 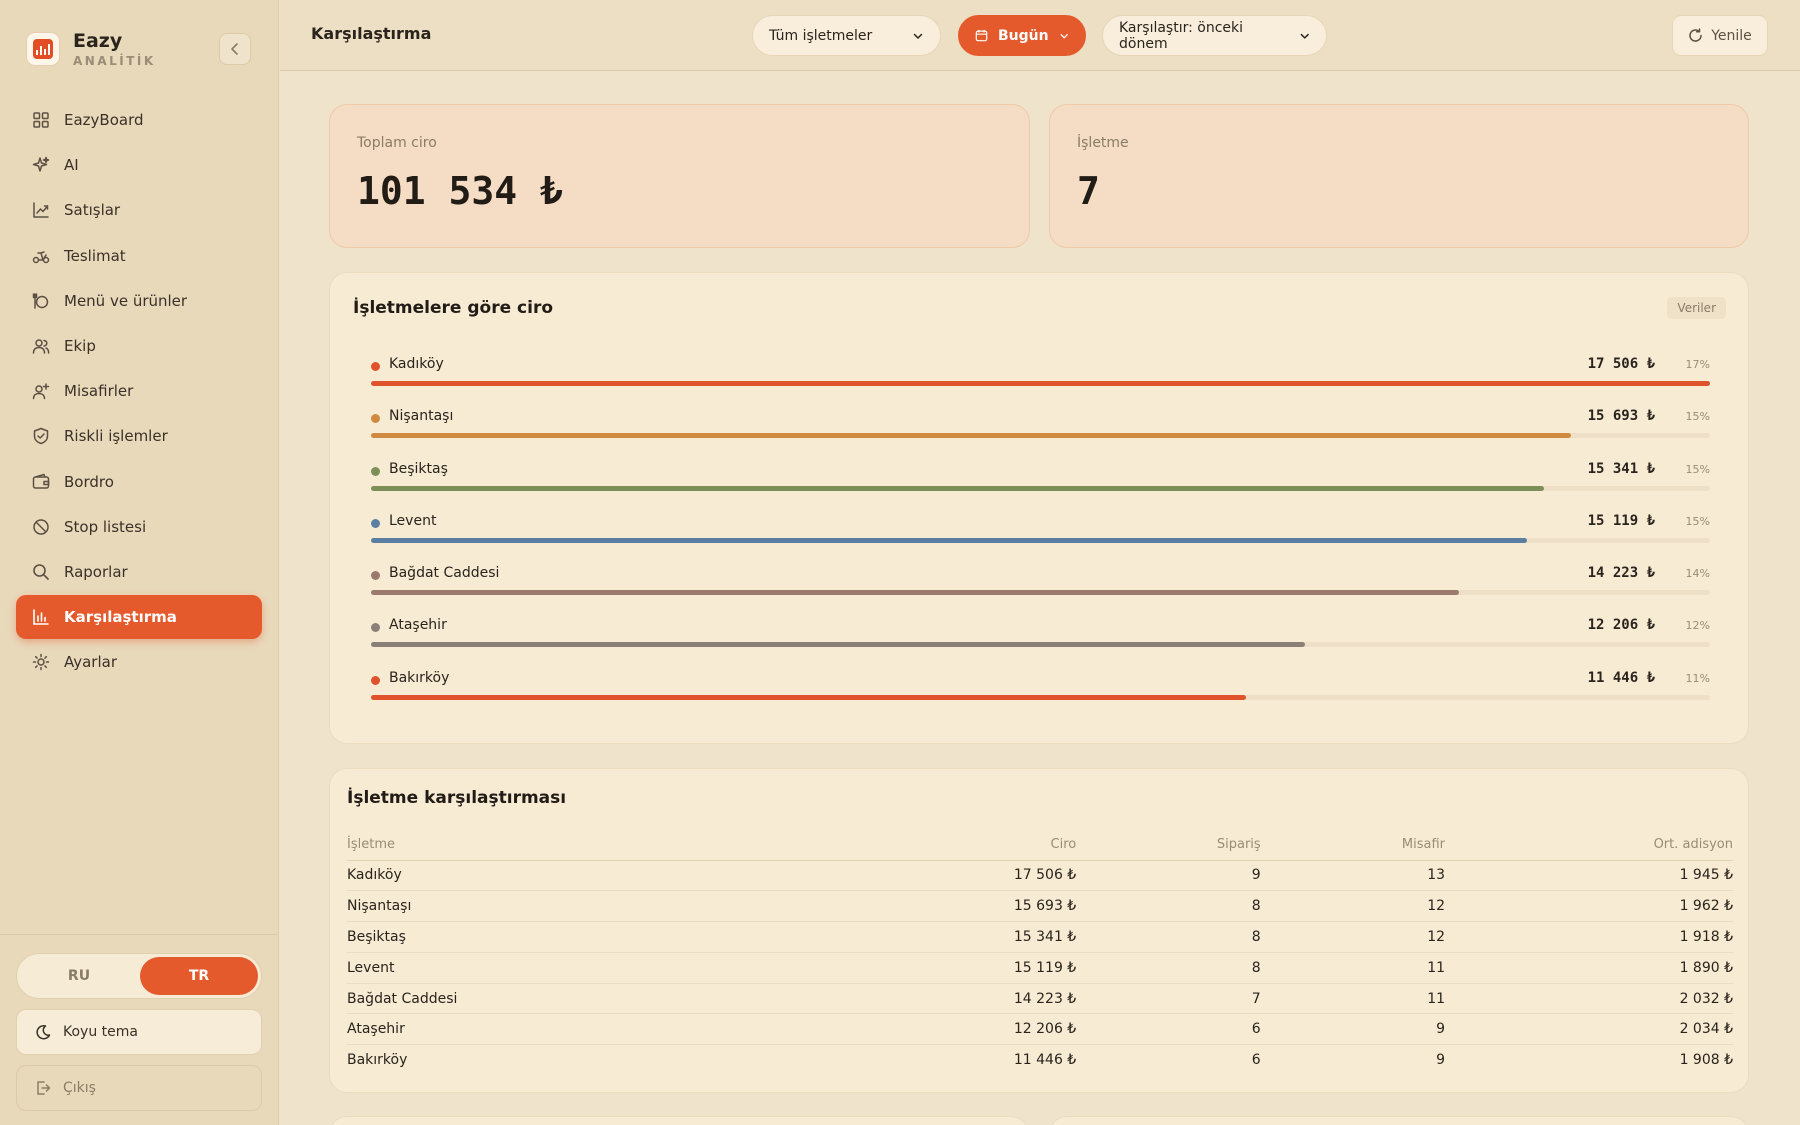 I want to click on sidebar-item-ai: AI, so click(x=139, y=165).